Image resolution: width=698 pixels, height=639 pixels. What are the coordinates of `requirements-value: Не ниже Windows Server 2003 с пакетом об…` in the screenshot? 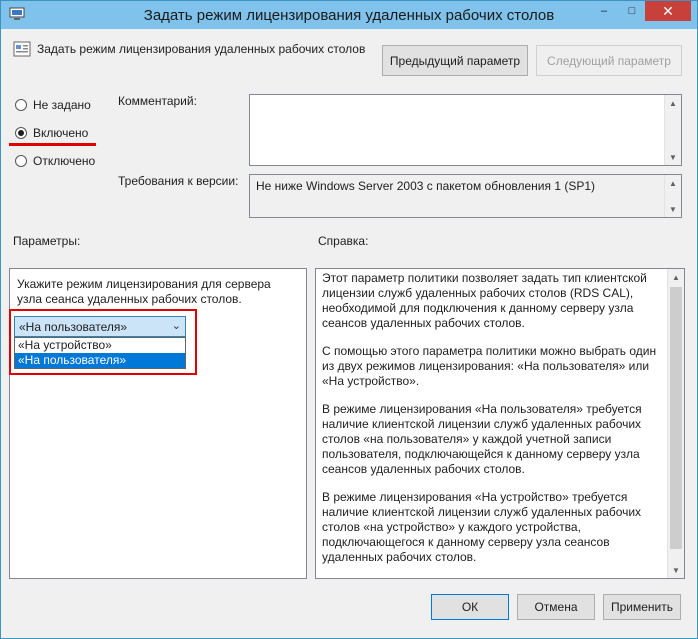 It's located at (426, 186).